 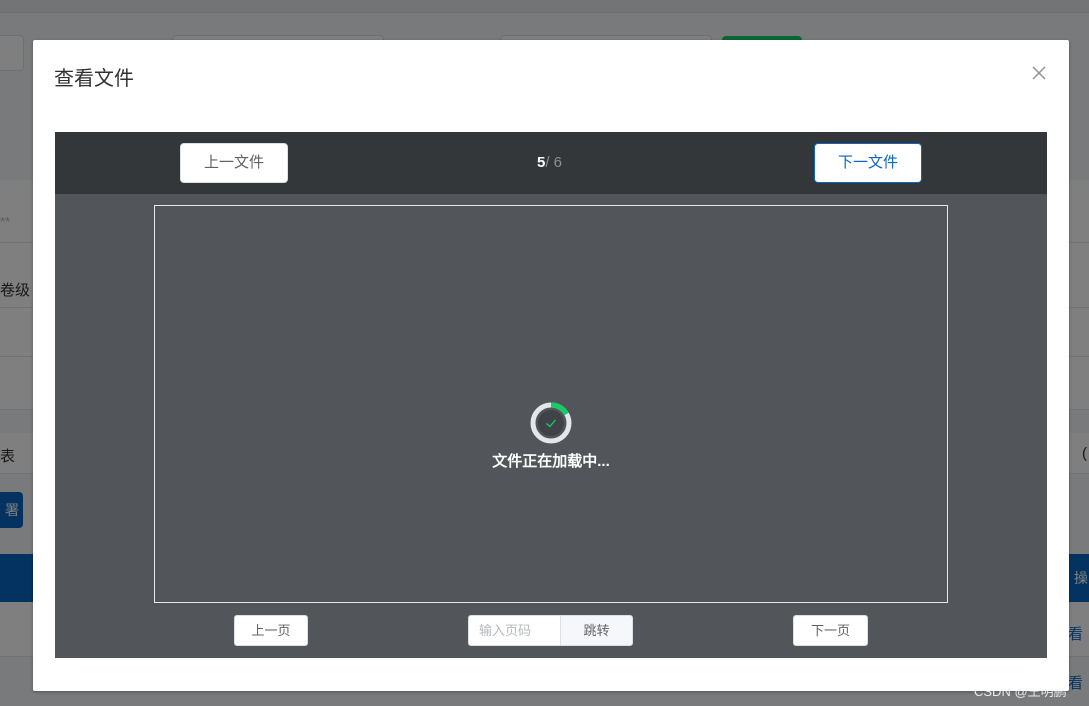 What do you see at coordinates (1039, 73) in the screenshot?
I see `close-icon` at bounding box center [1039, 73].